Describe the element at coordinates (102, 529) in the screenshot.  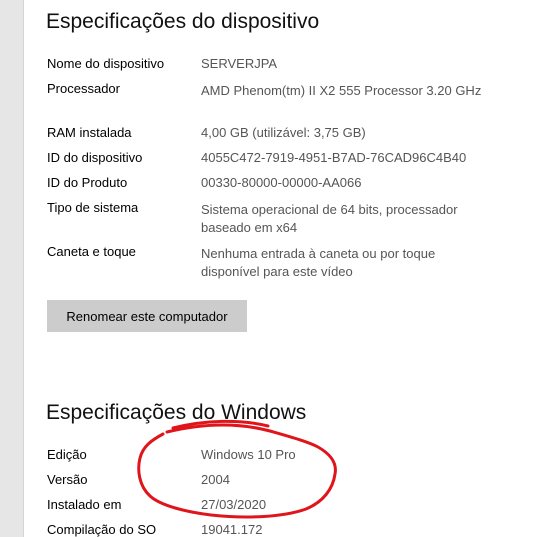
I see `os-build-label: Compilação do SO` at that location.